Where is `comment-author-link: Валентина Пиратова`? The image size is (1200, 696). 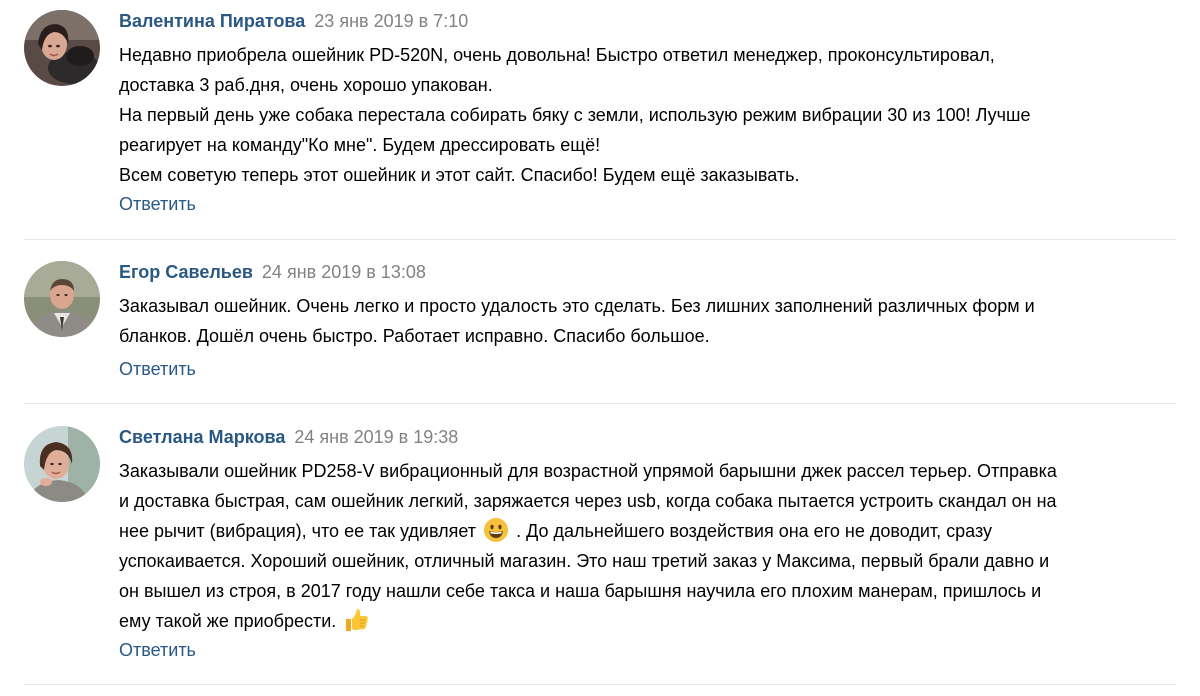 comment-author-link: Валентина Пиратова is located at coordinates (212, 21).